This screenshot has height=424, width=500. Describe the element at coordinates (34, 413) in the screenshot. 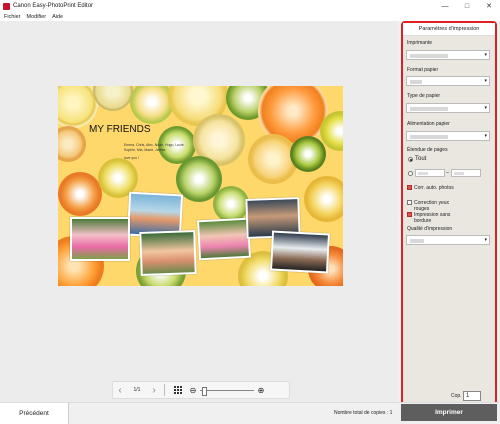

I see `previous-button: Précédent` at that location.